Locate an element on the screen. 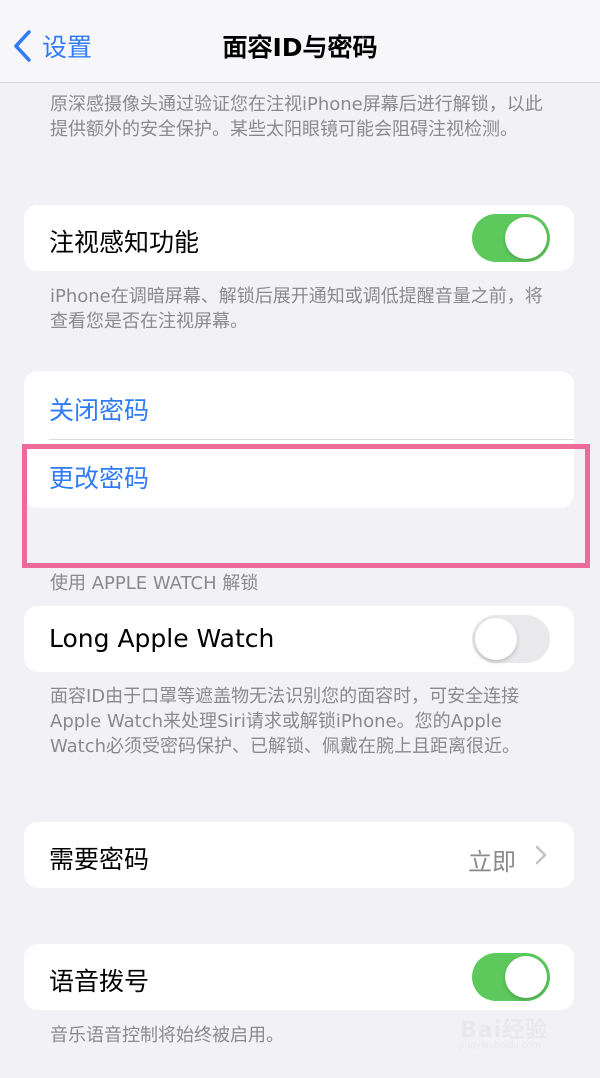 This screenshot has width=600, height=1078. page-title: 面容ID与密码 is located at coordinates (300, 47).